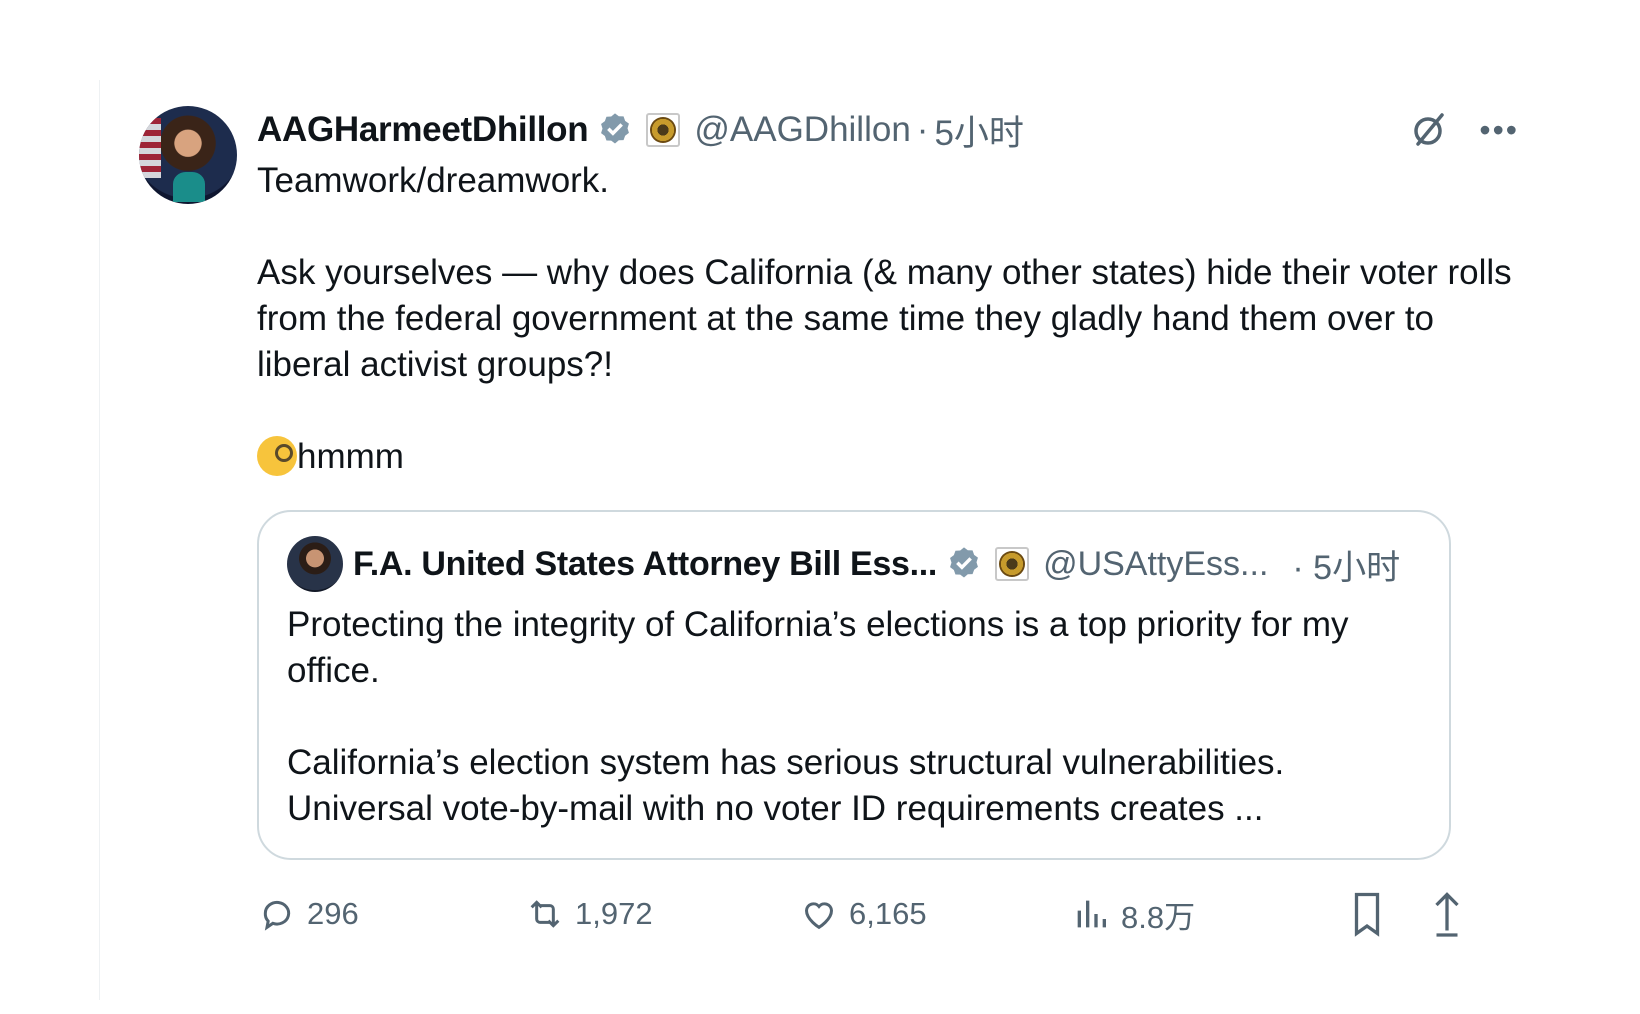 Image resolution: width=1640 pixels, height=1014 pixels. What do you see at coordinates (189, 187) in the screenshot?
I see `scarf-decoration` at bounding box center [189, 187].